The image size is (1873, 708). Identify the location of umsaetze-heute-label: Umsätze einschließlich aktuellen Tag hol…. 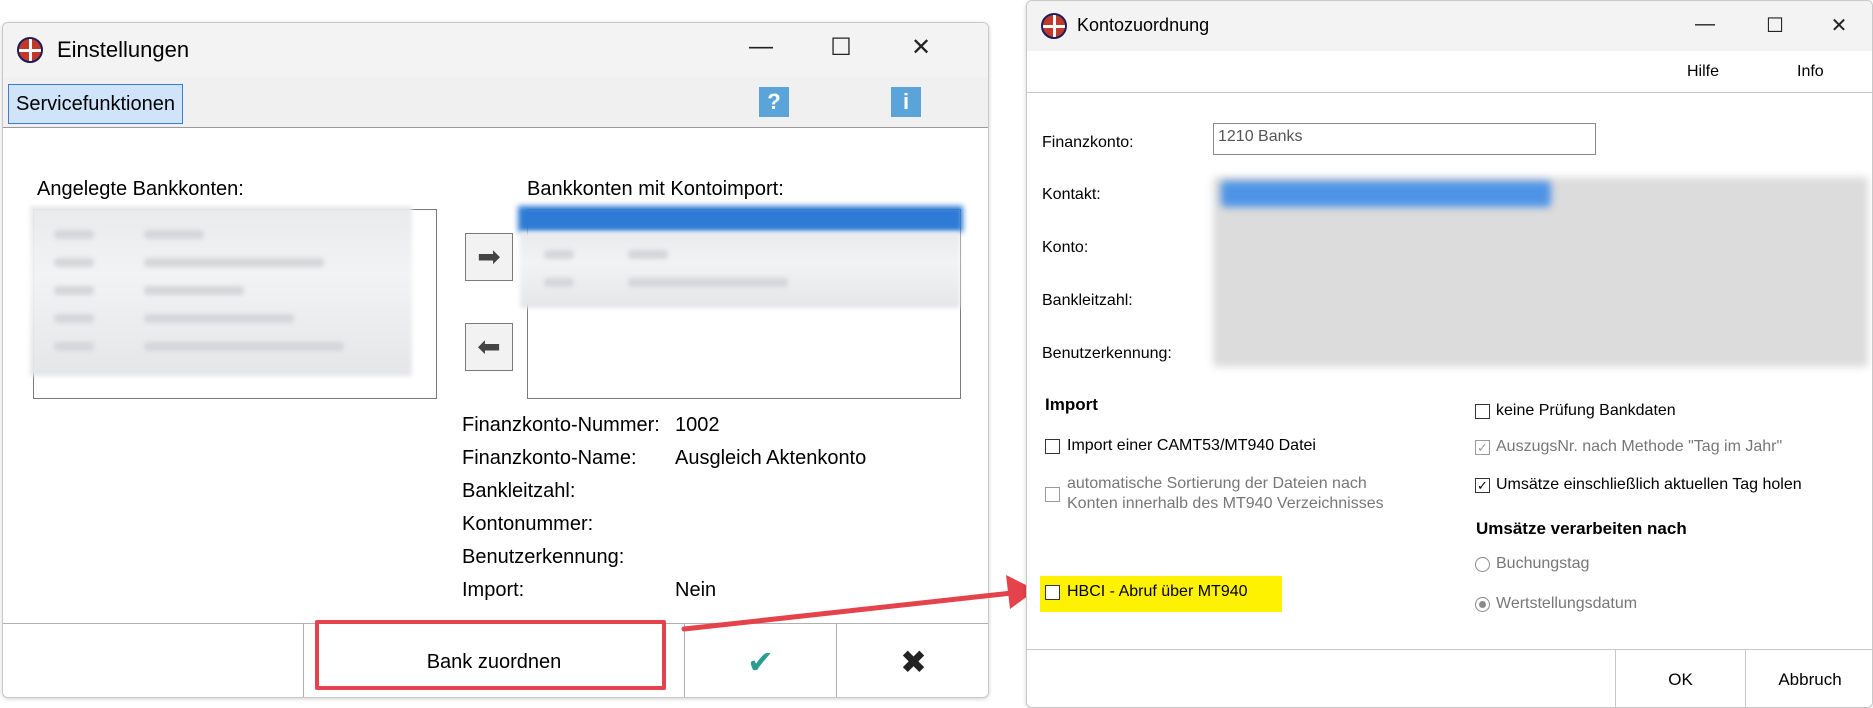
(1649, 484).